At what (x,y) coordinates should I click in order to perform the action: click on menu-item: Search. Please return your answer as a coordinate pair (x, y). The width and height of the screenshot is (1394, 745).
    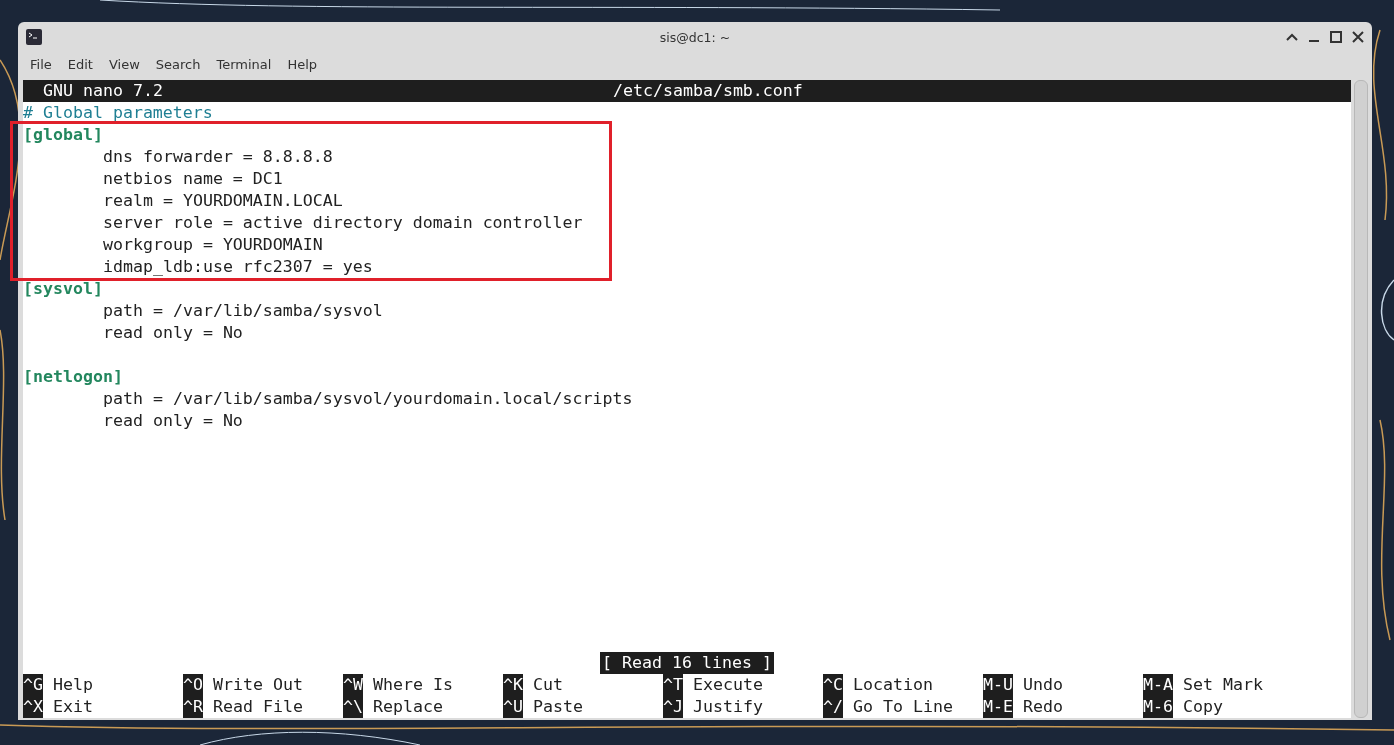
    Looking at the image, I should click on (178, 64).